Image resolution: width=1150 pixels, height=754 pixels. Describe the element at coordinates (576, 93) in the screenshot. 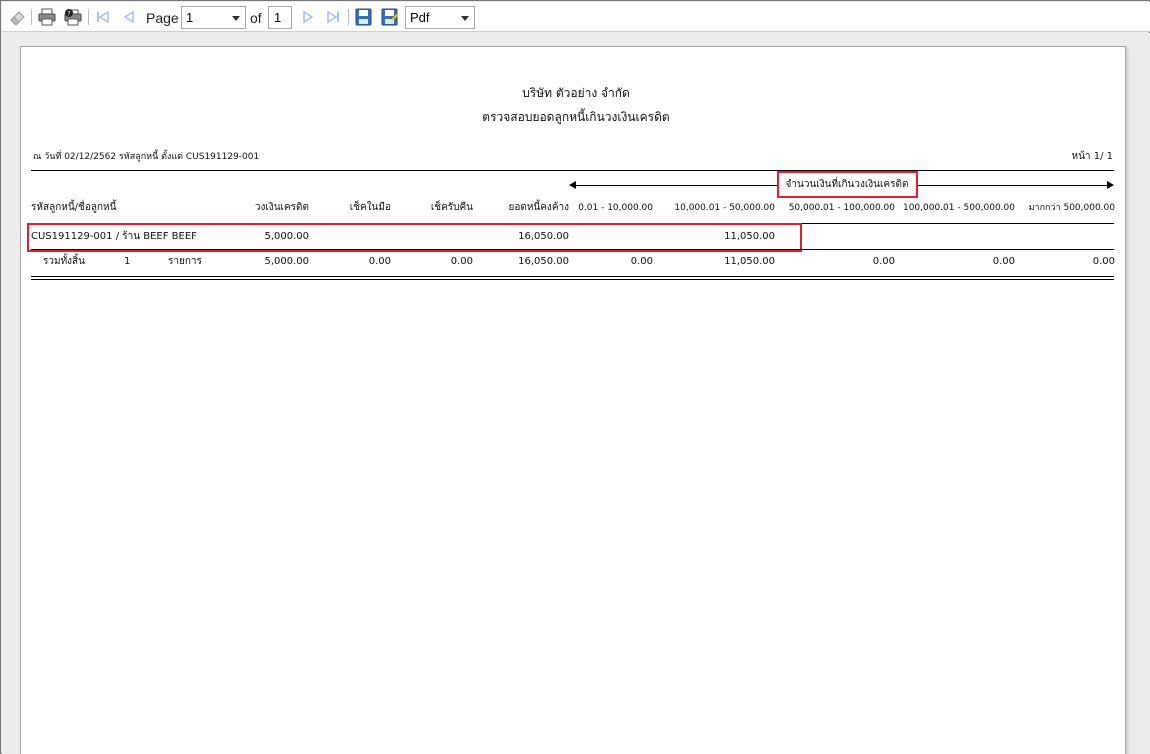

I see `company-name: บริษัท ตัวอย่าง จำกัด` at that location.